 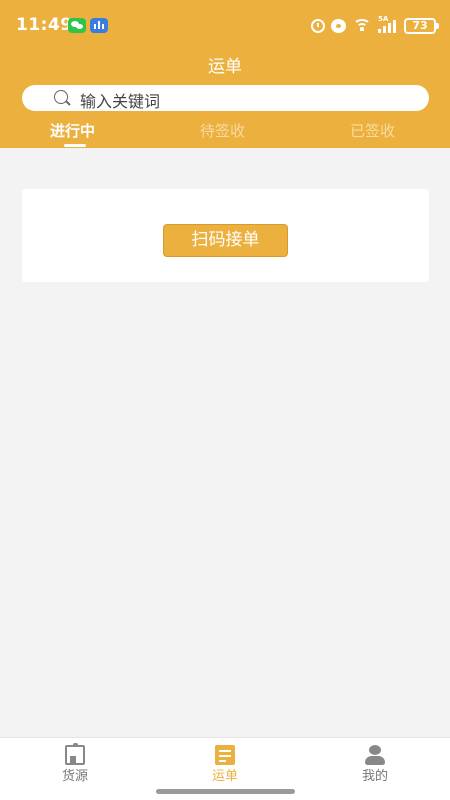 What do you see at coordinates (44, 25) in the screenshot?
I see `status-time: 11:49` at bounding box center [44, 25].